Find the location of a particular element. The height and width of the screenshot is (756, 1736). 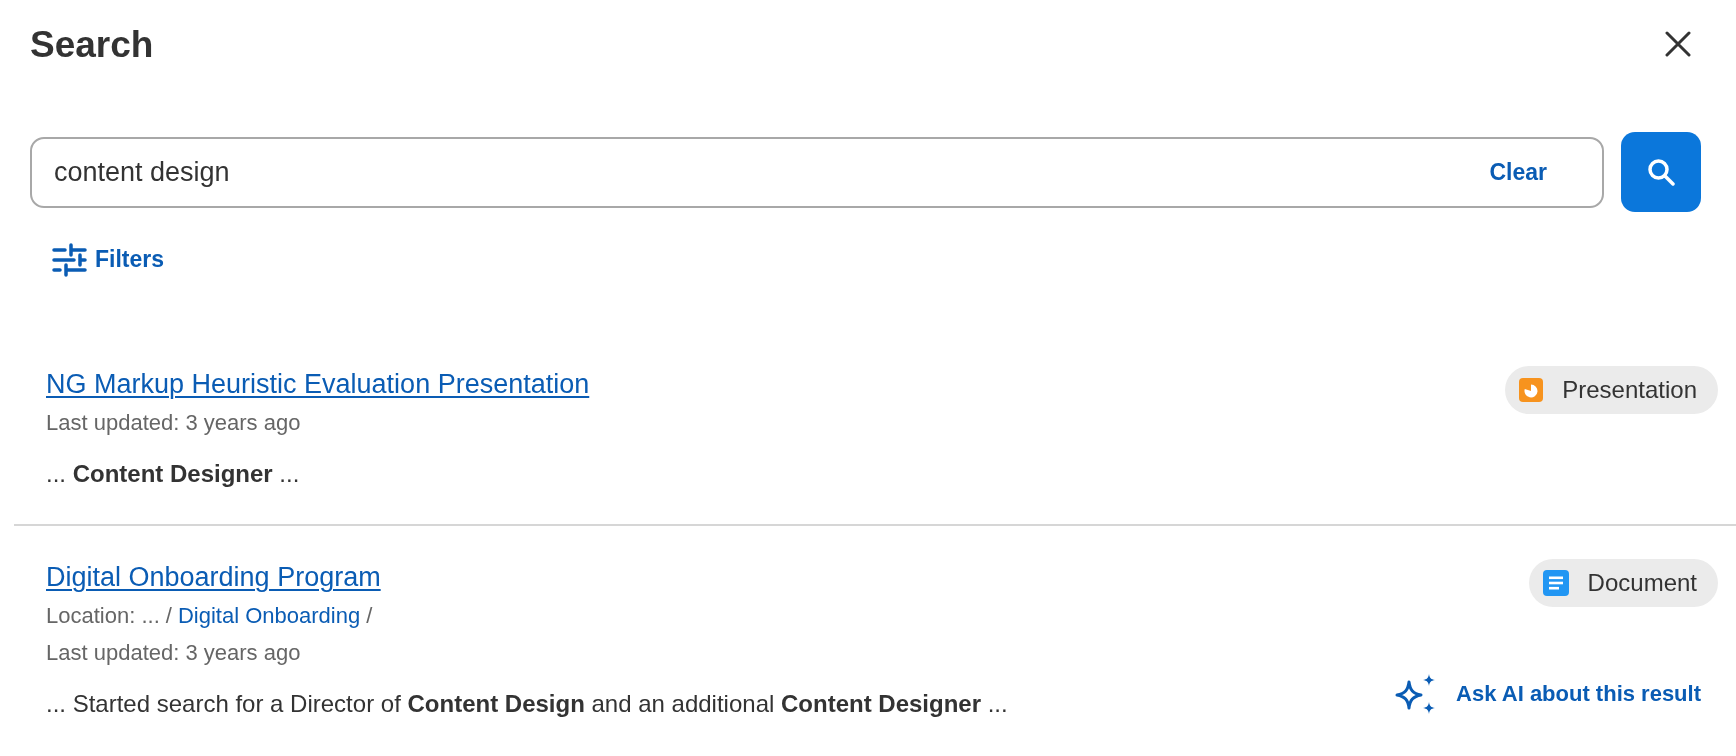

result-title-link: Digital Onboarding Program is located at coordinates (213, 577).